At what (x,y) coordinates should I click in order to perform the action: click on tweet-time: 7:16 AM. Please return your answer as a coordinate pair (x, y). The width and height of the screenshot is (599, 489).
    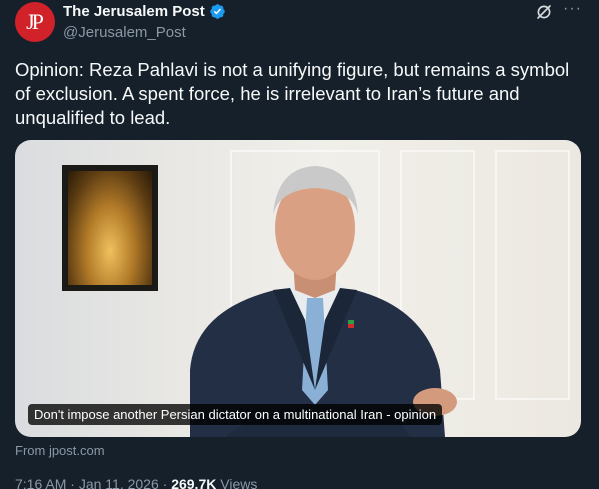
    Looking at the image, I should click on (40, 482).